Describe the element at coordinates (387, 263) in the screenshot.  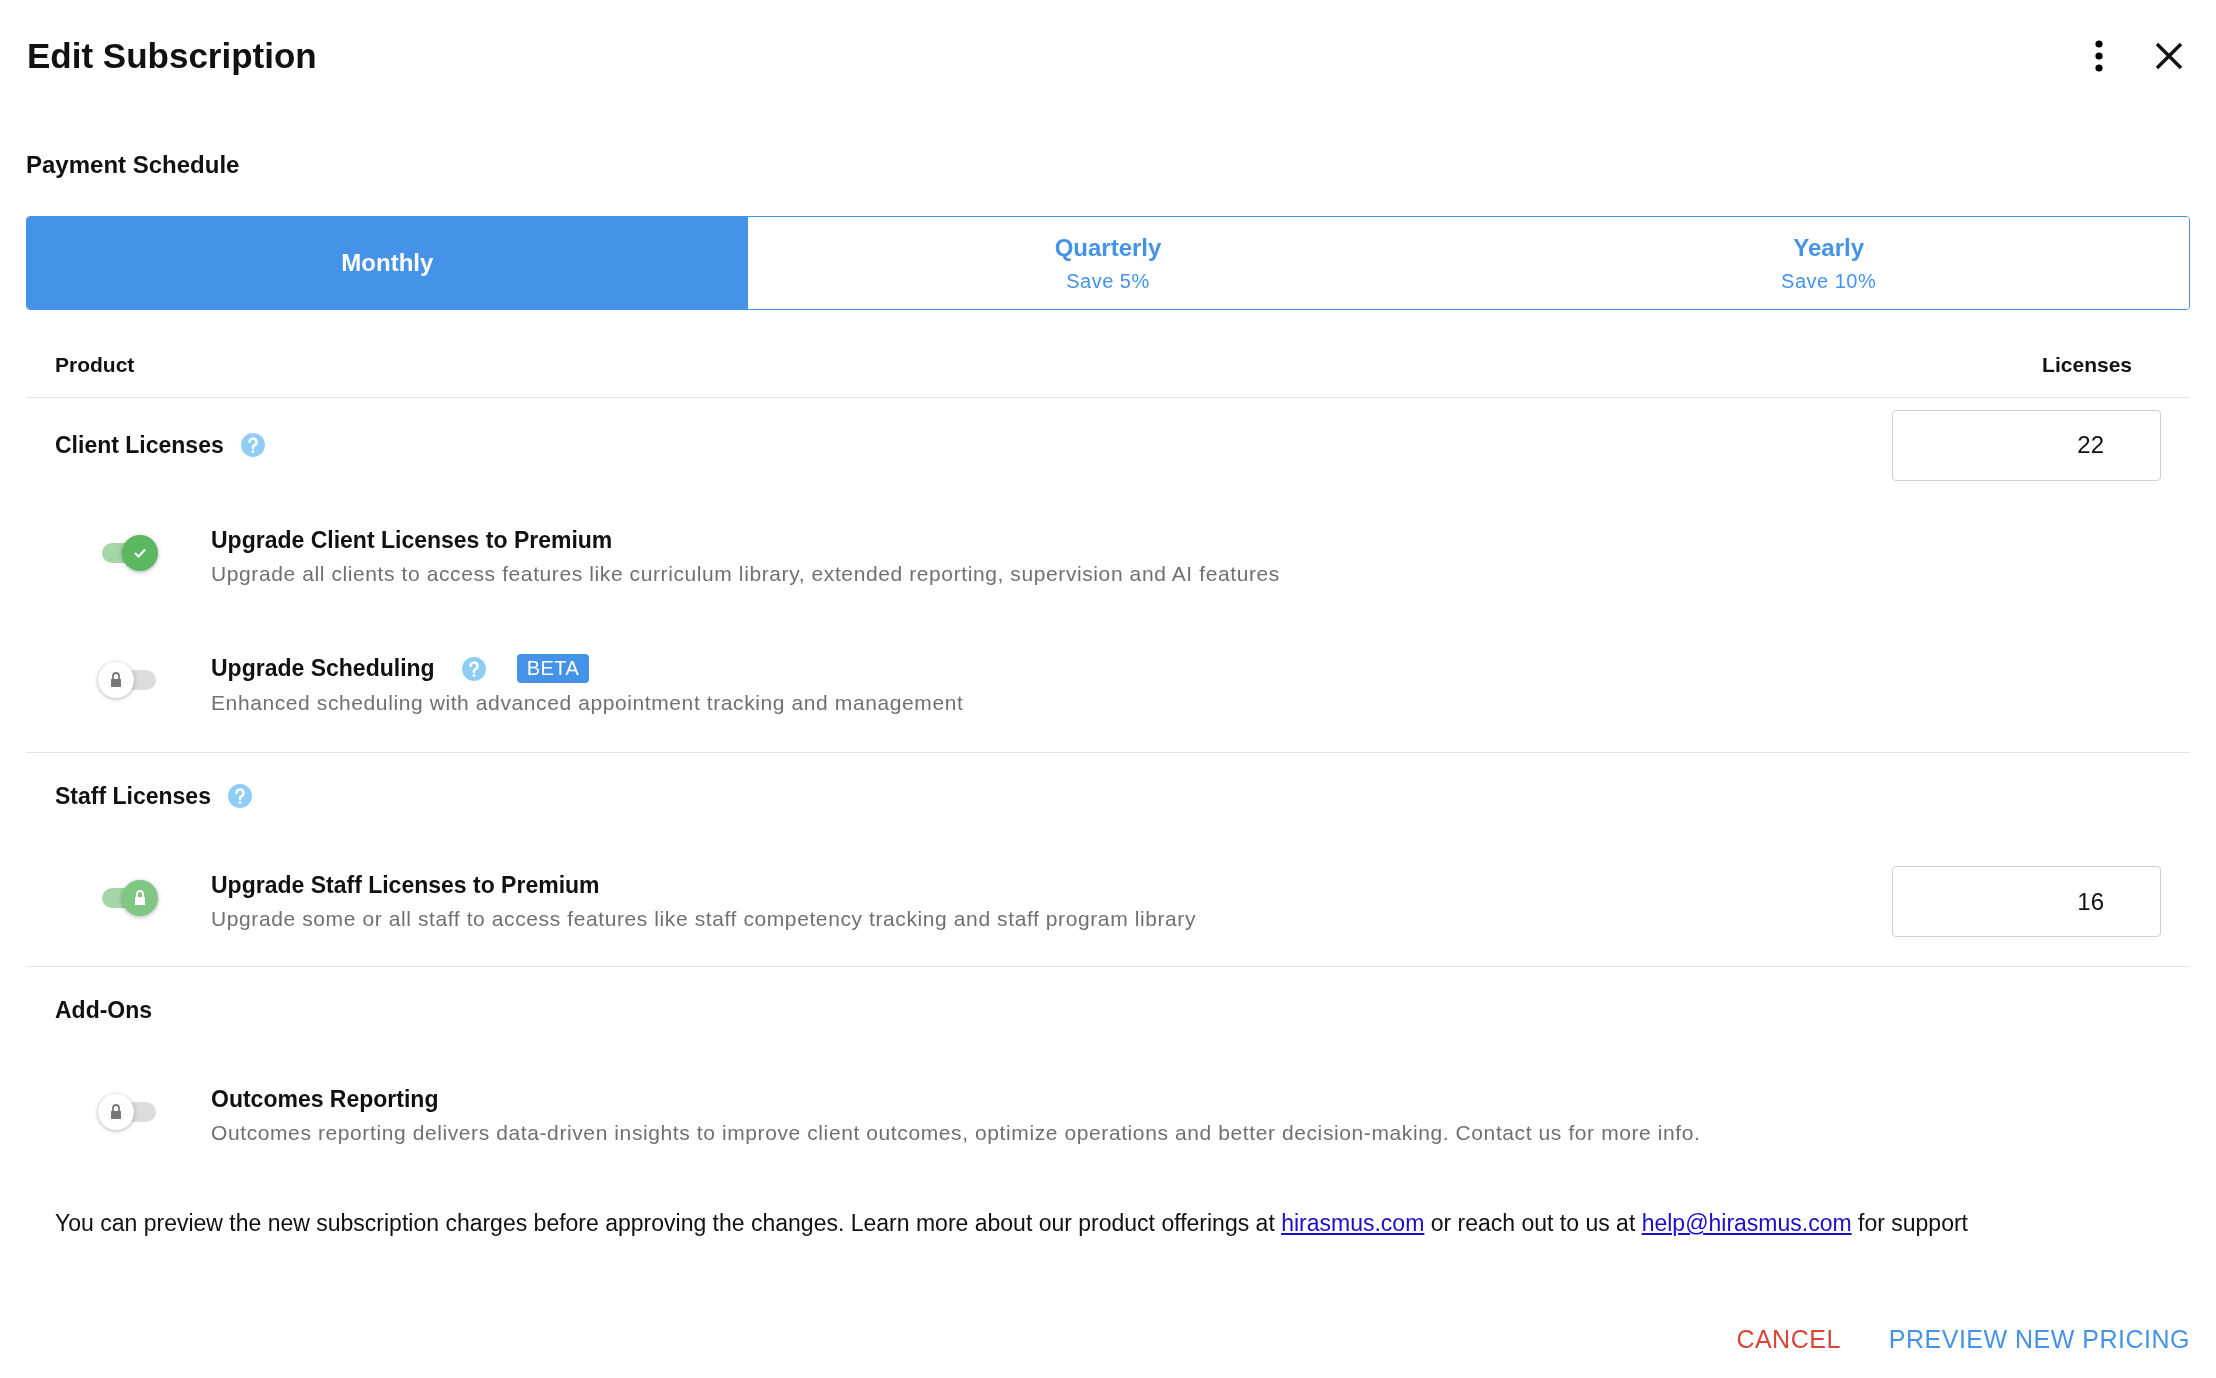
I see `schedule-tab: Monthly` at that location.